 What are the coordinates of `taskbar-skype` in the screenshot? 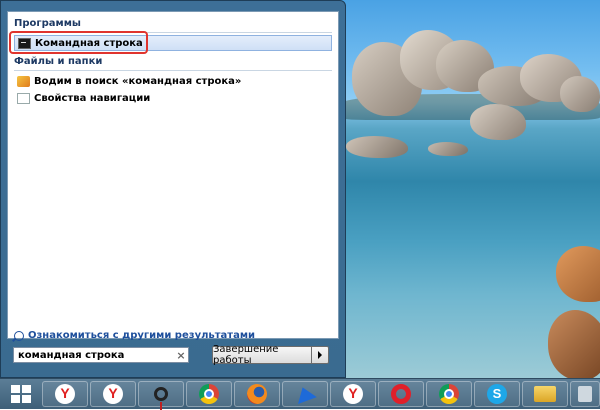 It's located at (497, 394).